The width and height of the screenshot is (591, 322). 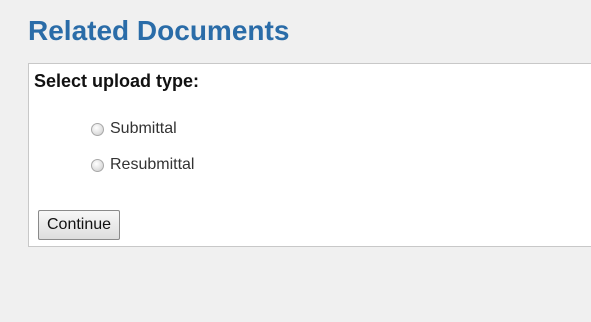 What do you see at coordinates (97, 165) in the screenshot?
I see `radio-button-resubmittal` at bounding box center [97, 165].